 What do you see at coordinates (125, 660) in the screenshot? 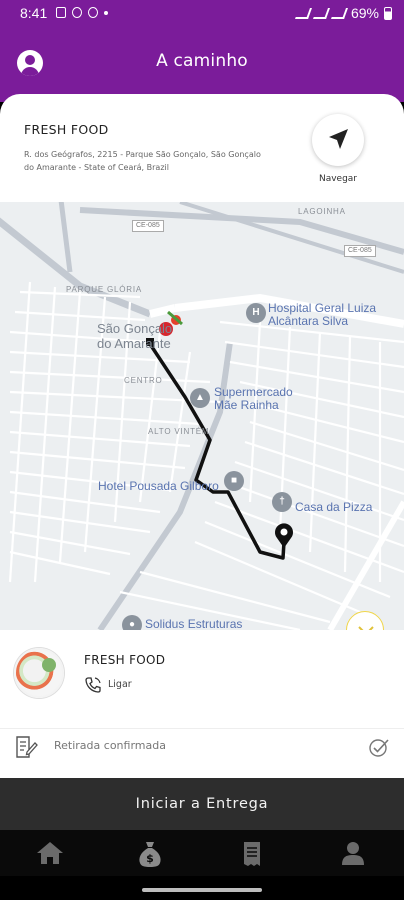
I see `store-name: FRESH FOOD` at bounding box center [125, 660].